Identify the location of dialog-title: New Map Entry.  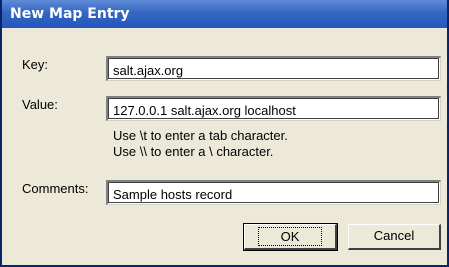
(224, 14).